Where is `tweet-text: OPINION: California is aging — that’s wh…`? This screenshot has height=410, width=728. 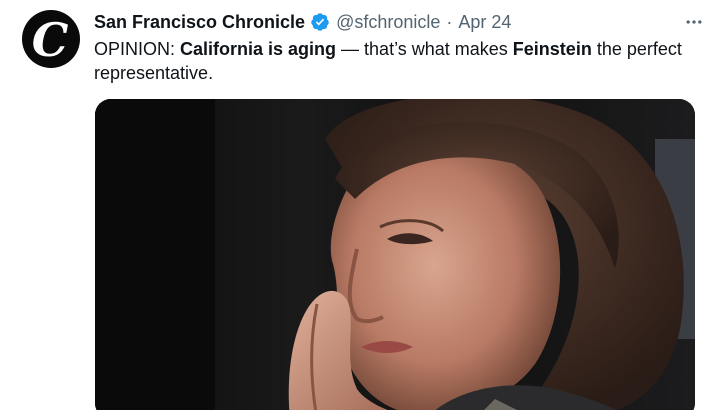
tweet-text: OPINION: California is aging — that’s wh… is located at coordinates (394, 61).